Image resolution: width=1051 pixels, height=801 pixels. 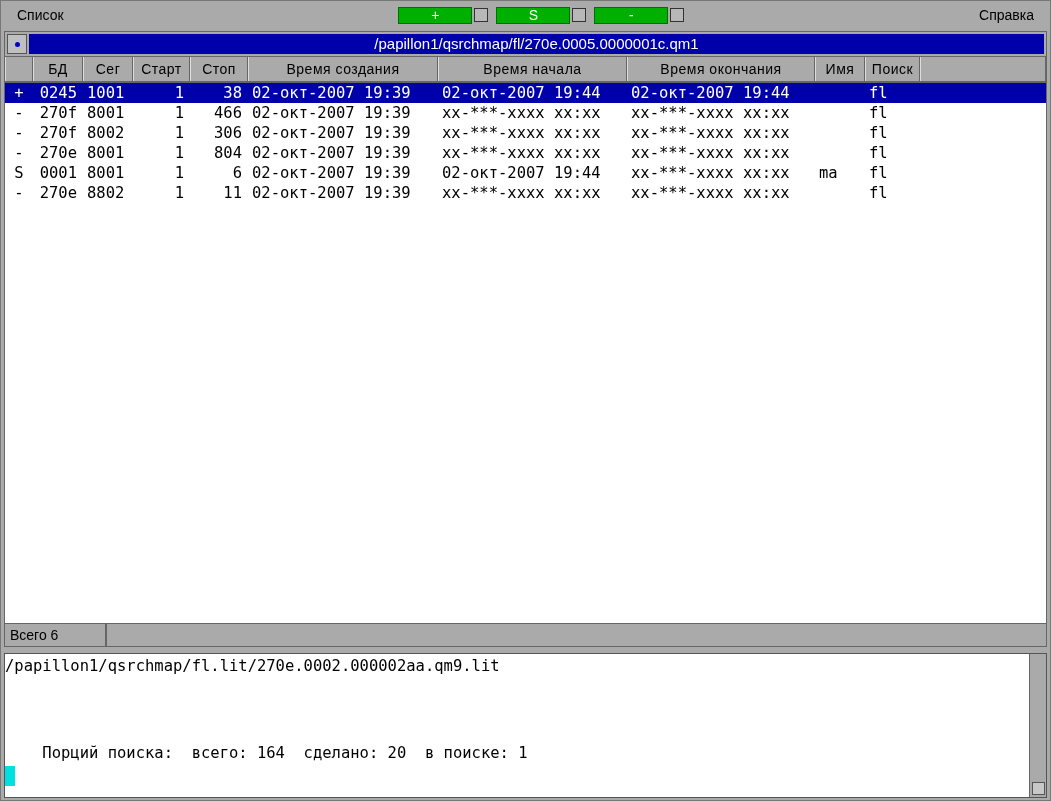 I want to click on window-title: /papillon1/qsrchmap/fl/270e.0005.0000001c.qm1, so click(x=536, y=44).